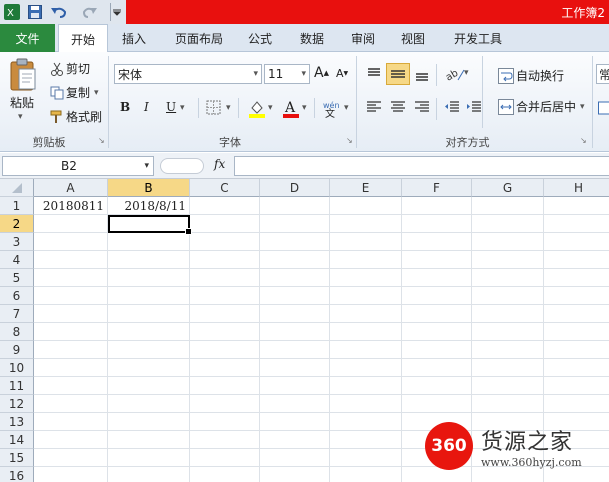  Describe the element at coordinates (17, 242) in the screenshot. I see `row-header-3: 3` at that location.